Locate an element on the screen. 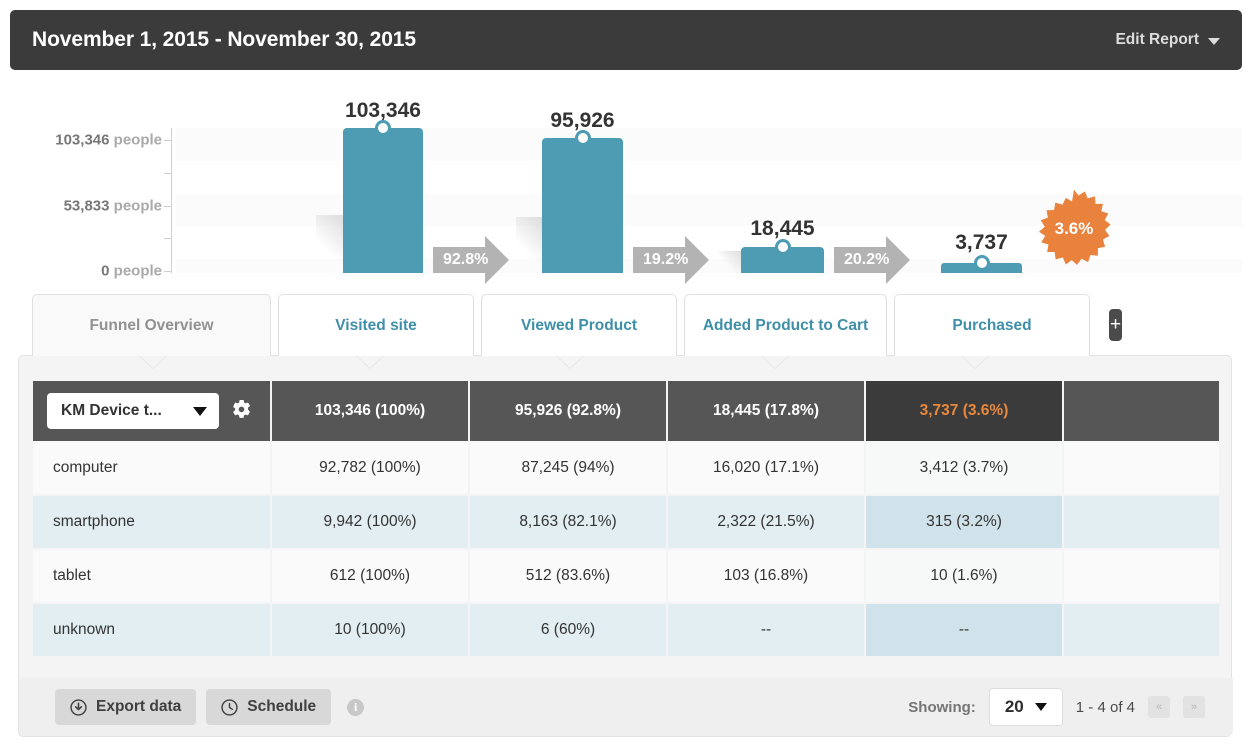 This screenshot has height=749, width=1252. row-cell: 92,782 (100%) is located at coordinates (370, 468).